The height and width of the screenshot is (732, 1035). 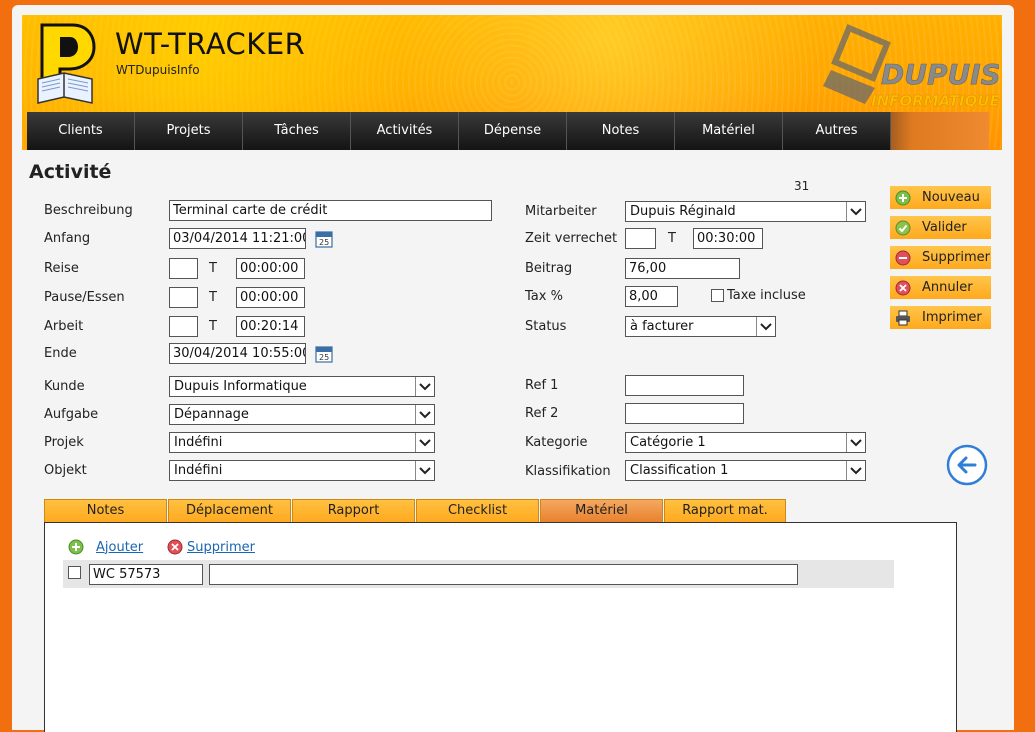 I want to click on status-select: à facturer, so click(x=700, y=326).